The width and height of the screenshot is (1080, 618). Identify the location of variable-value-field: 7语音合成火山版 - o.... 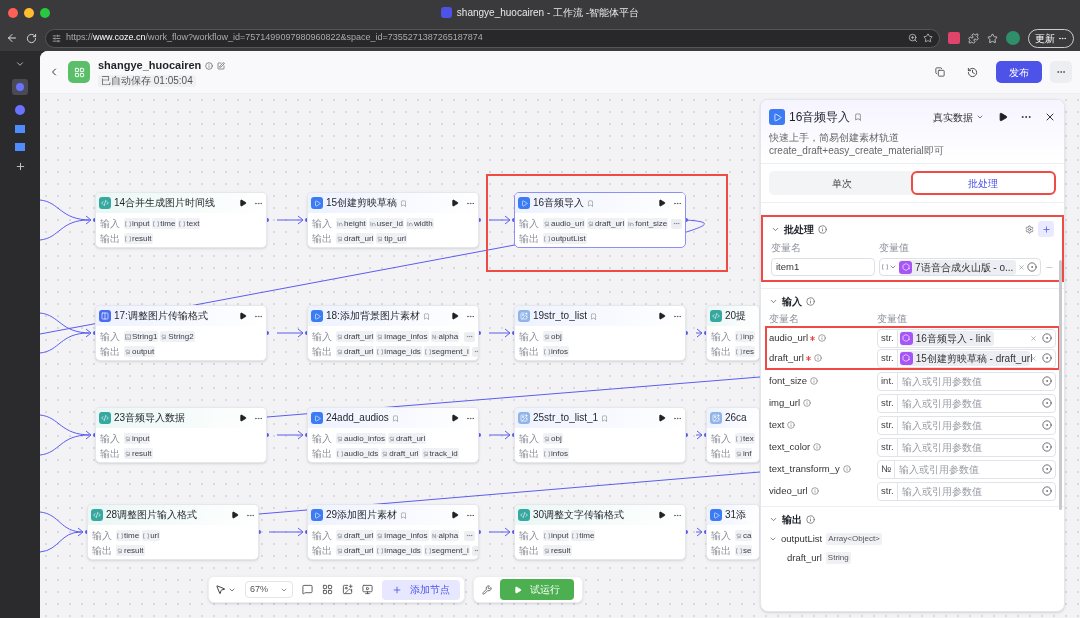
(960, 267).